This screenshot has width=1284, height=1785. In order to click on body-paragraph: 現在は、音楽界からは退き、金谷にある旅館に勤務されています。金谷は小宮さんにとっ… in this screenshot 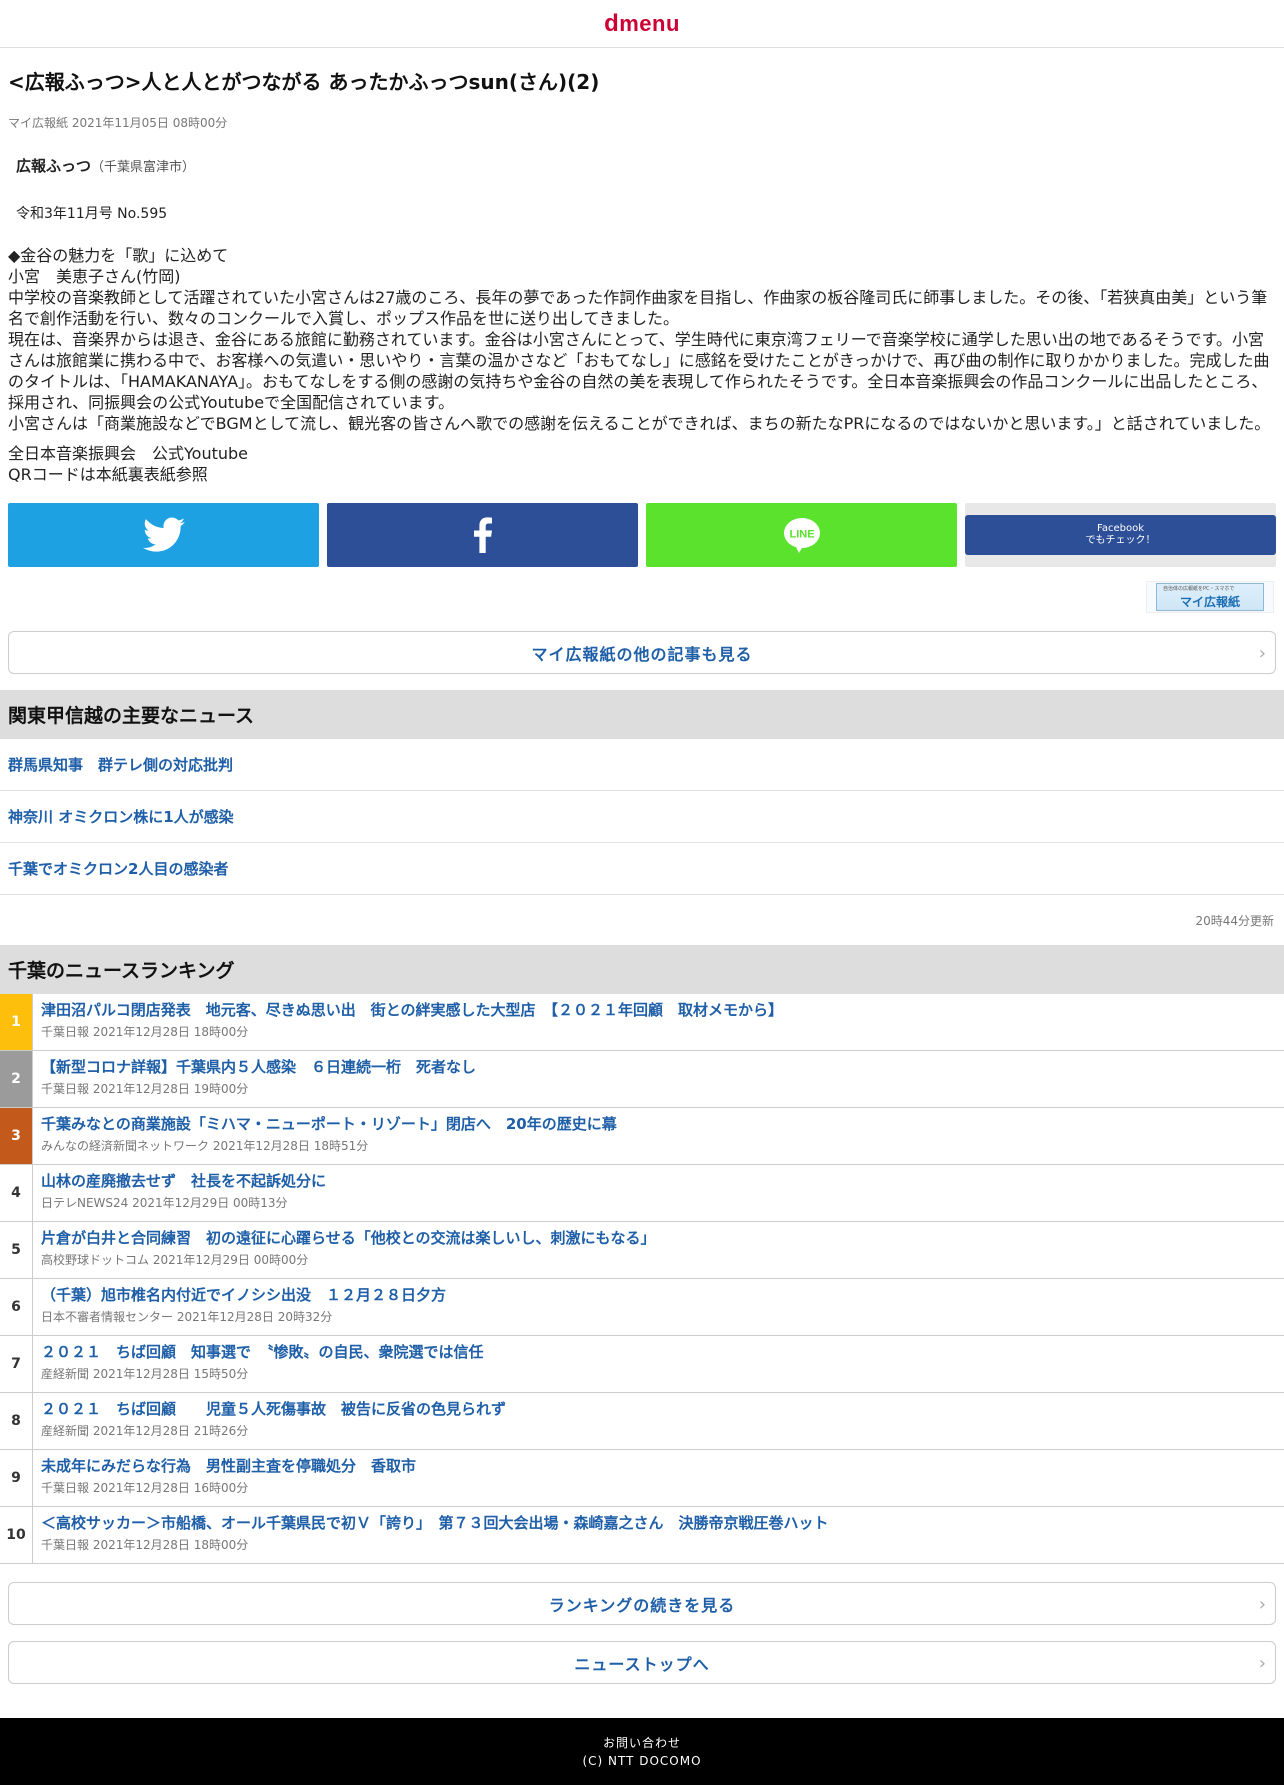, I will do `click(639, 371)`.